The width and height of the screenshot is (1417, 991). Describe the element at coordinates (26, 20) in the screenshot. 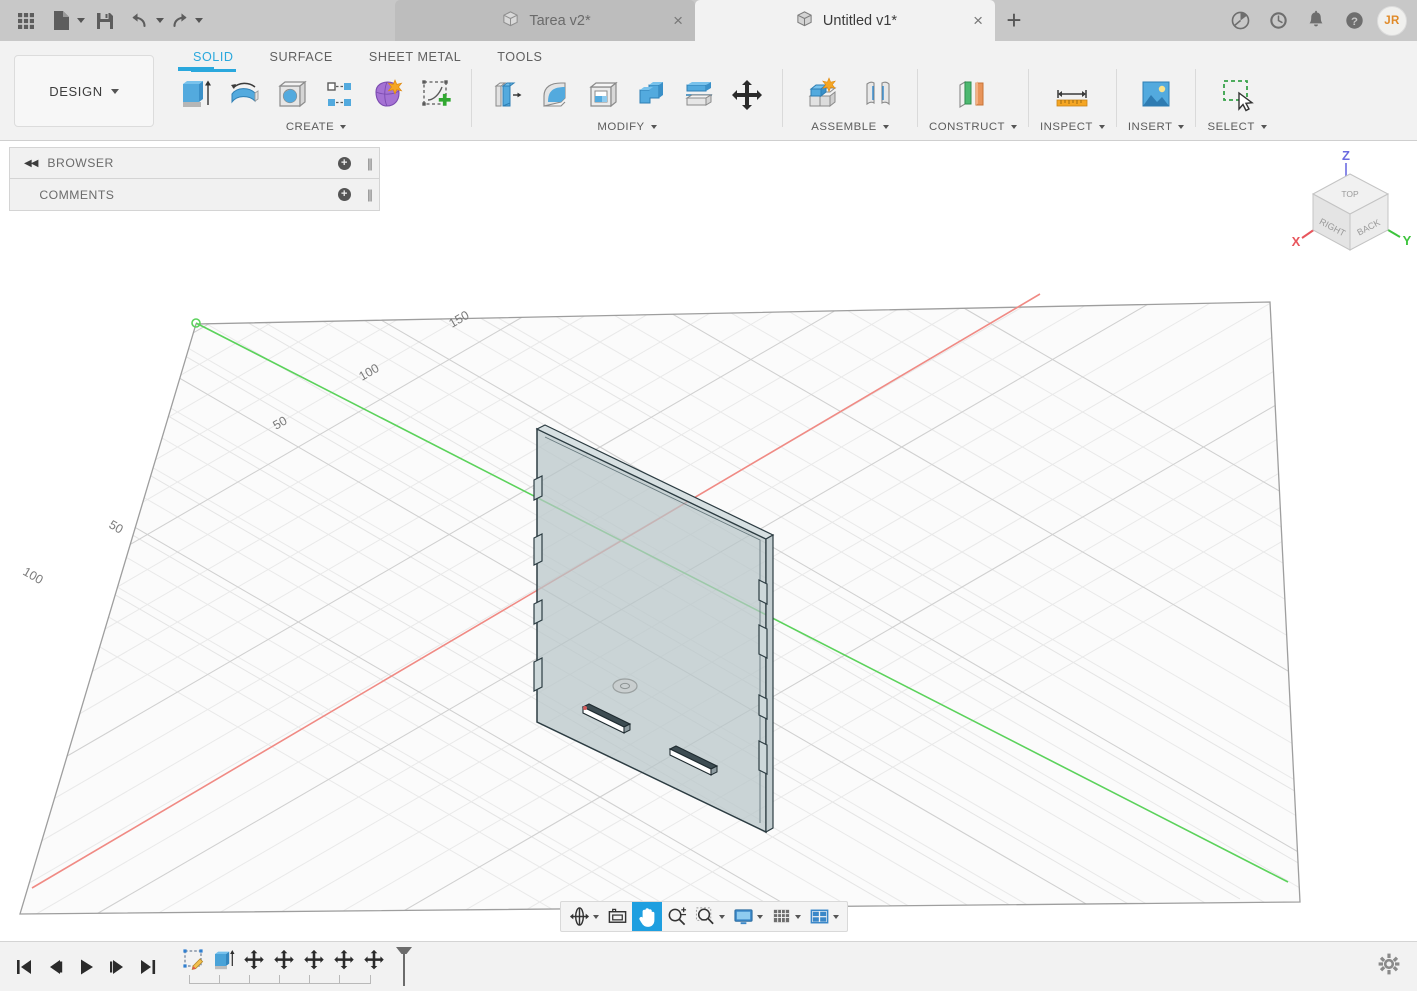

I see `app-grid-icon` at that location.